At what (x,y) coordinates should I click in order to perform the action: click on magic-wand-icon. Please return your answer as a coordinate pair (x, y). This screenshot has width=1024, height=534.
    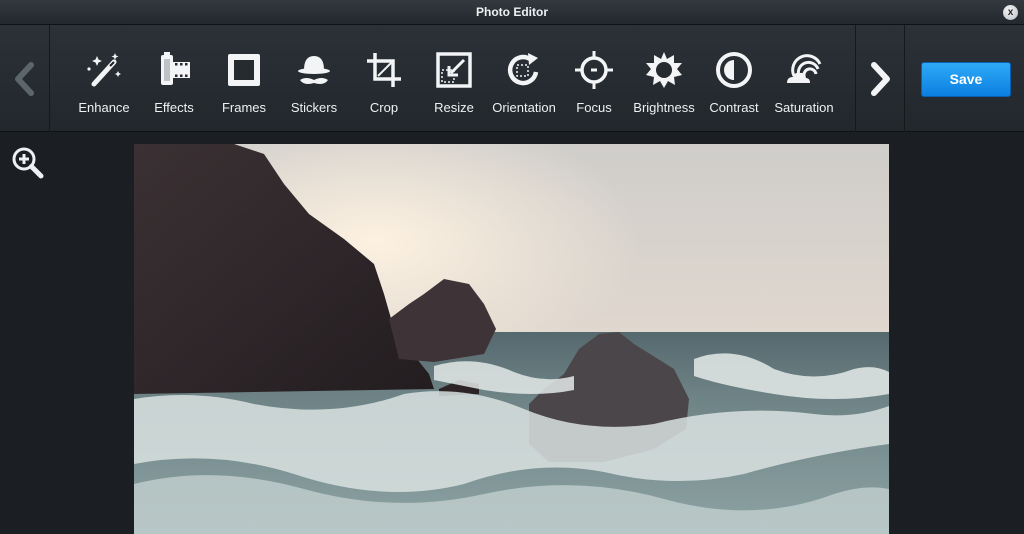
    Looking at the image, I should click on (104, 70).